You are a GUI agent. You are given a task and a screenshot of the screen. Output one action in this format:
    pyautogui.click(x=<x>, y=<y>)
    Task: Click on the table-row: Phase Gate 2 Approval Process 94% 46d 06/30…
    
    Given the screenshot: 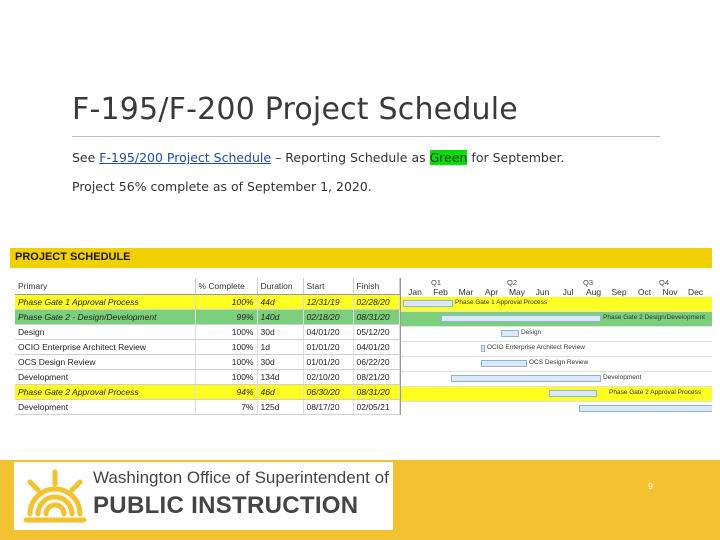 What is the action you would take?
    pyautogui.click(x=207, y=392)
    